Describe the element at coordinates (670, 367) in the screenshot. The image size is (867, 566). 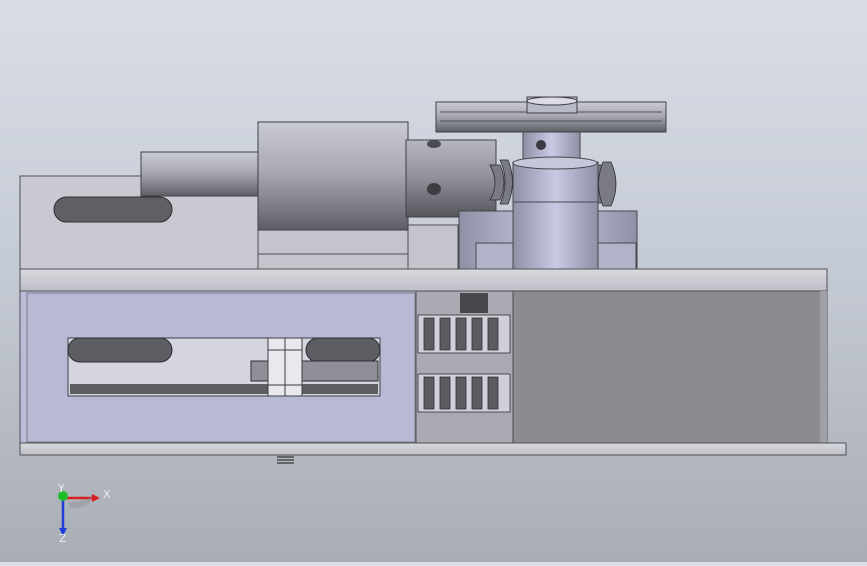
I see `right-housing` at that location.